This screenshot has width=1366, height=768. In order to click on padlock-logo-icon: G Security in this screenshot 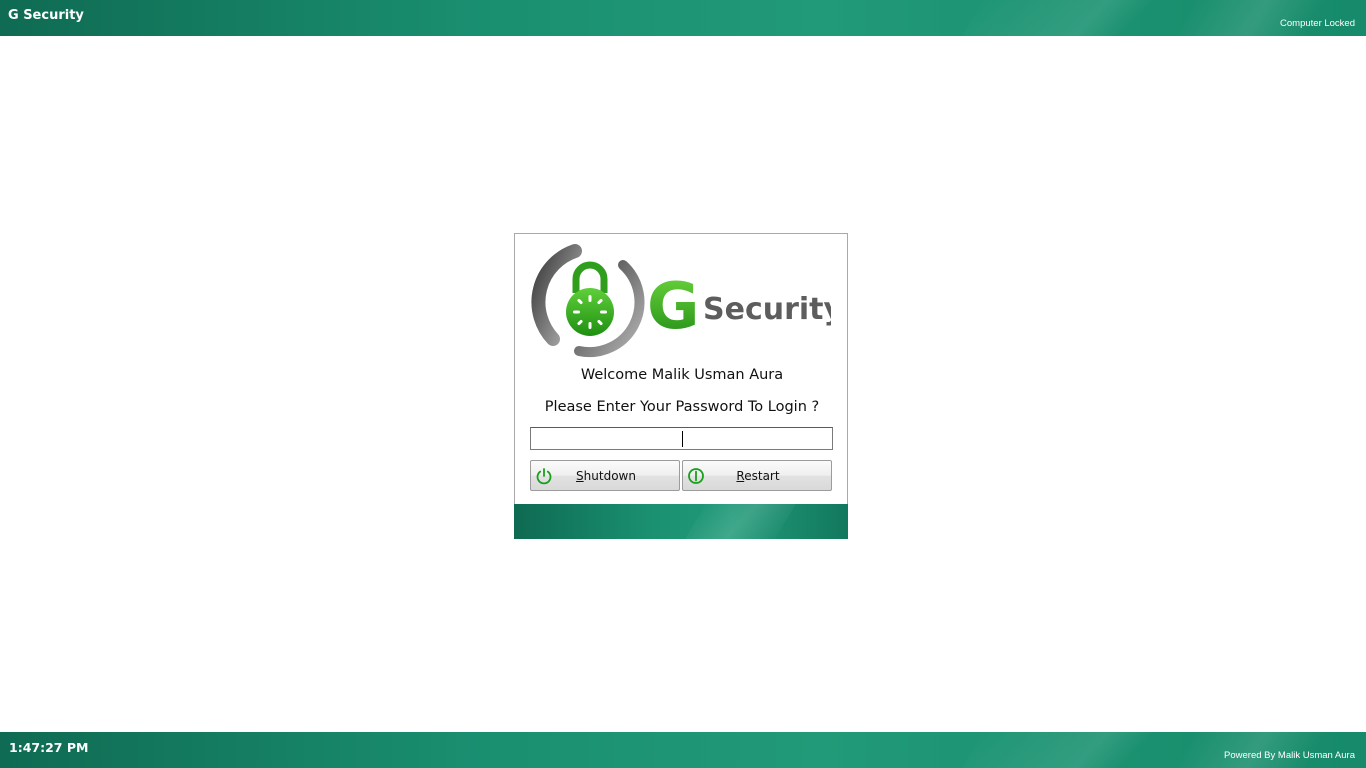, I will do `click(681, 301)`.